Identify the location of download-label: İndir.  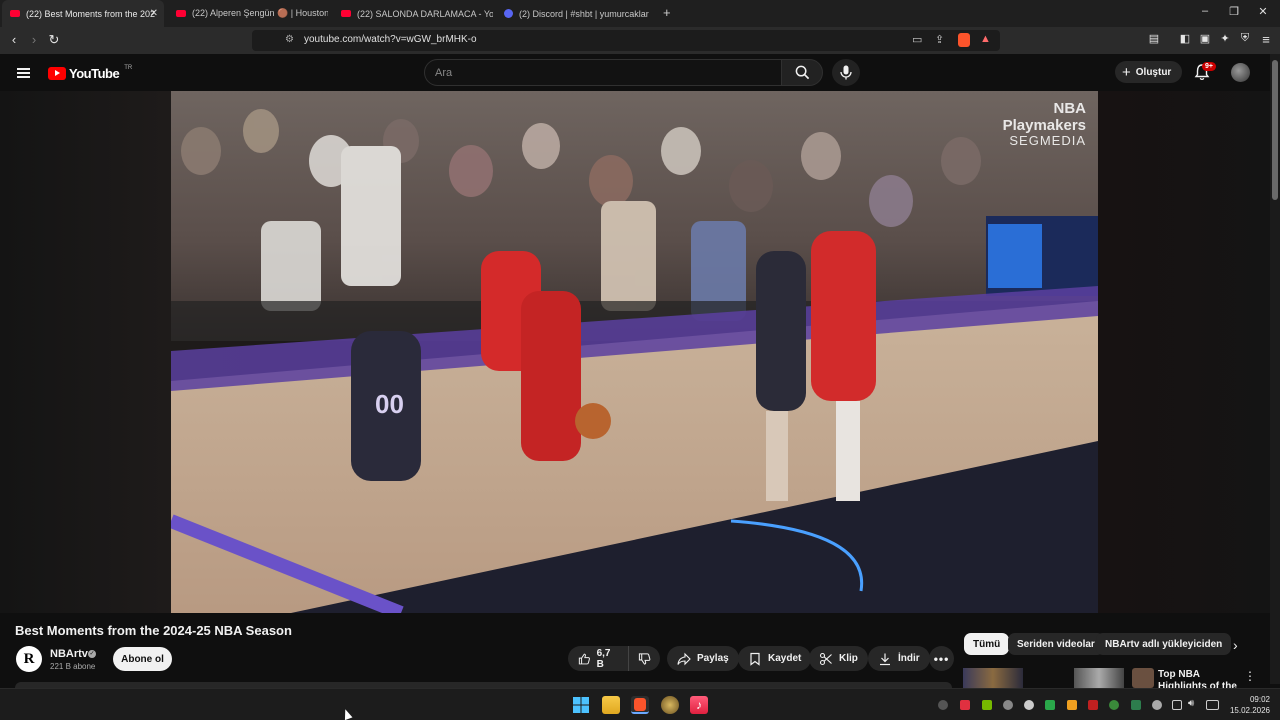
(909, 658).